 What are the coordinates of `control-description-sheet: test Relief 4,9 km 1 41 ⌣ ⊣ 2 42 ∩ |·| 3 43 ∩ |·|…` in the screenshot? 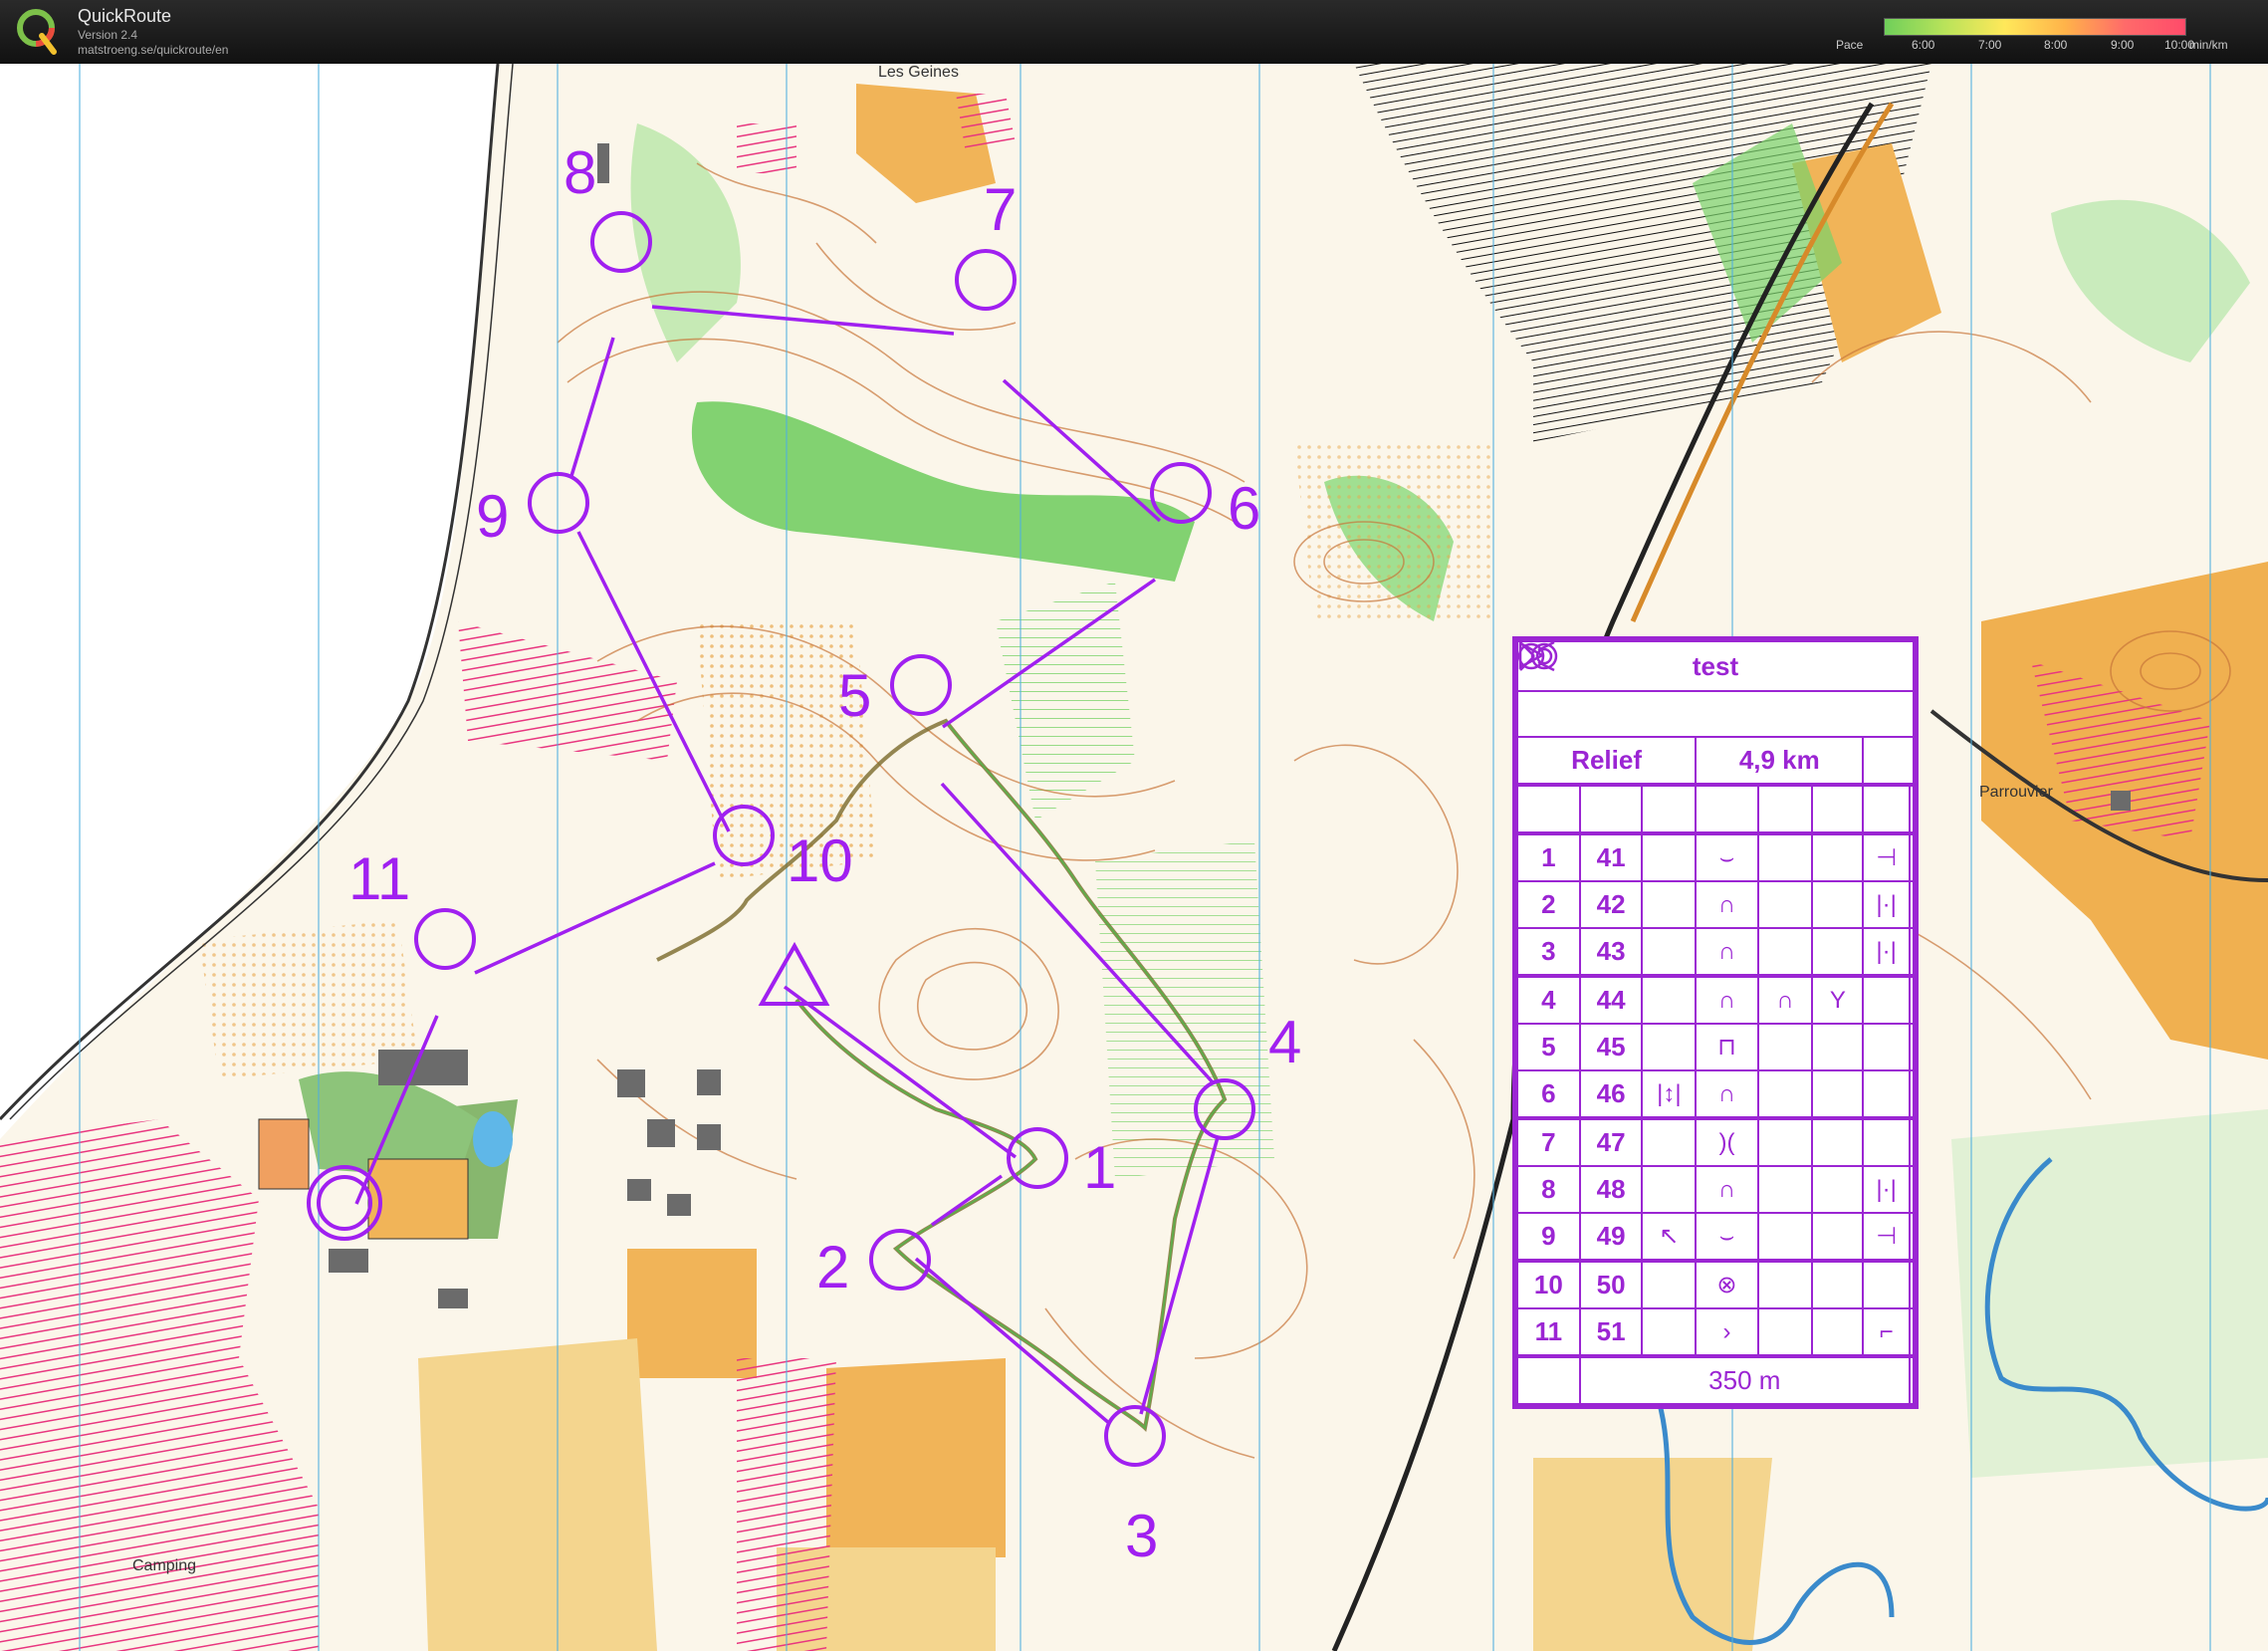 It's located at (1715, 1022).